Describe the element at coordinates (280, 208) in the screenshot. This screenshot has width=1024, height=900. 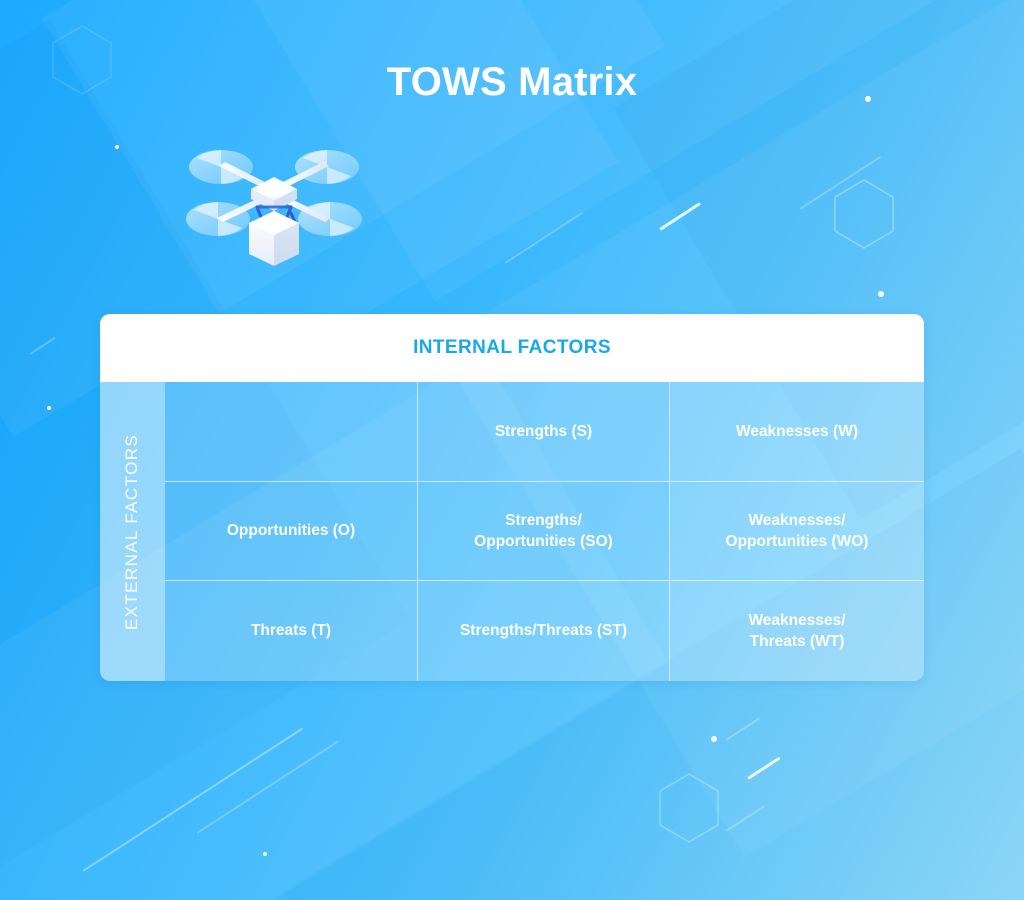
I see `delivery-drone-illustration` at that location.